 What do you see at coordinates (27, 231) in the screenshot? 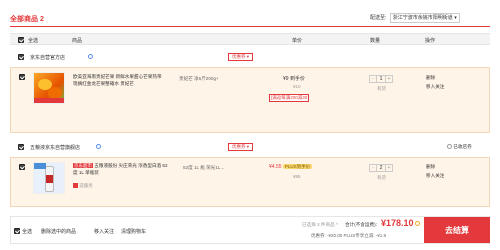
I see `footer-select-all: 全选` at bounding box center [27, 231].